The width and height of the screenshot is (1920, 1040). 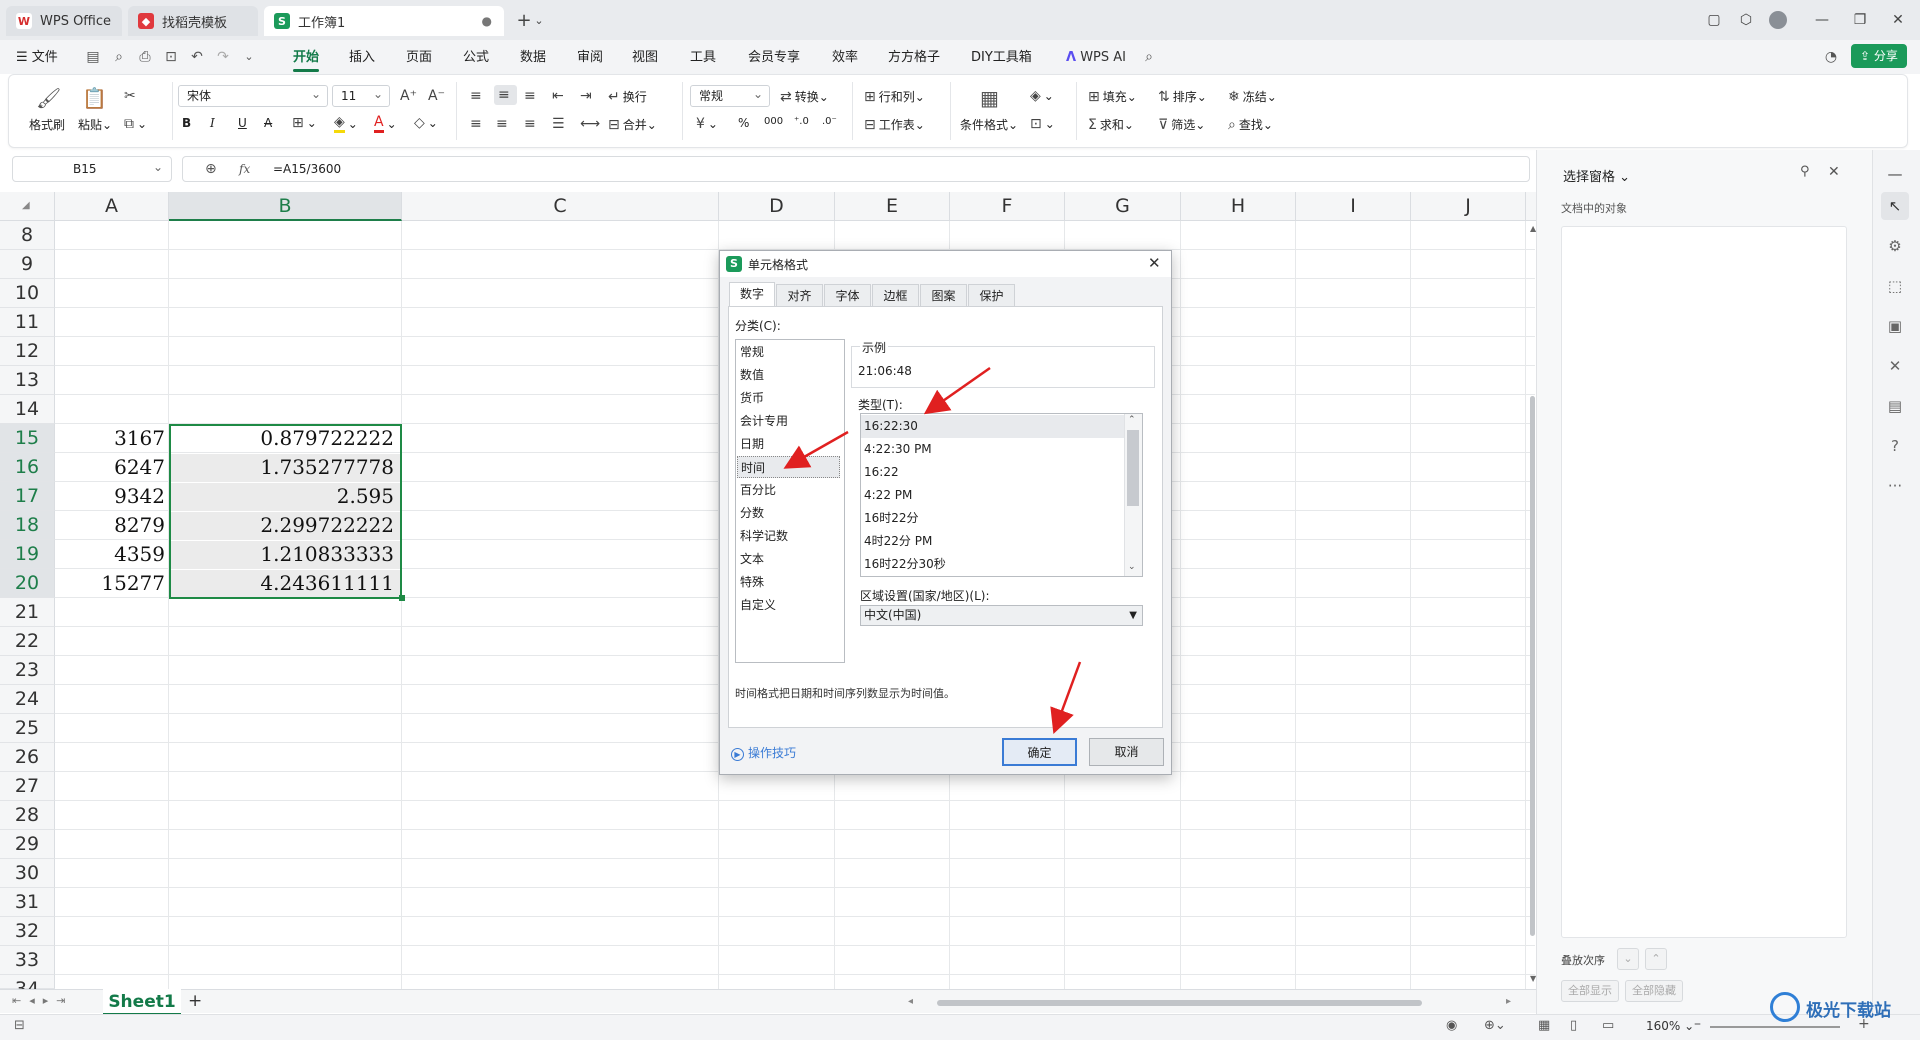 I want to click on column-header-g: G, so click(x=1123, y=206).